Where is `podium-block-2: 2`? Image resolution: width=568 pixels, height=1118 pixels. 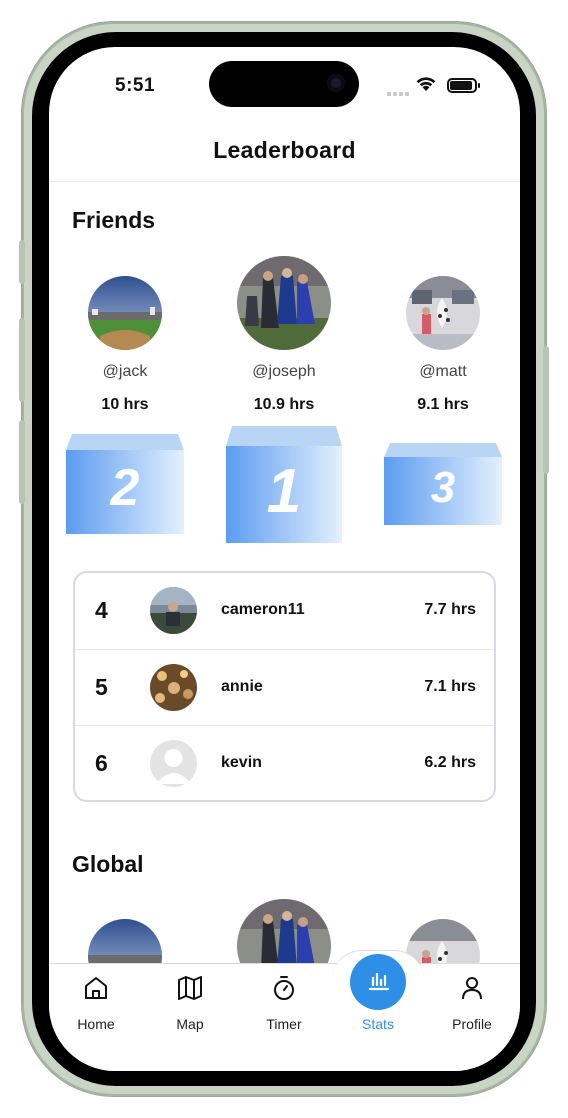
podium-block-2: 2 is located at coordinates (125, 484).